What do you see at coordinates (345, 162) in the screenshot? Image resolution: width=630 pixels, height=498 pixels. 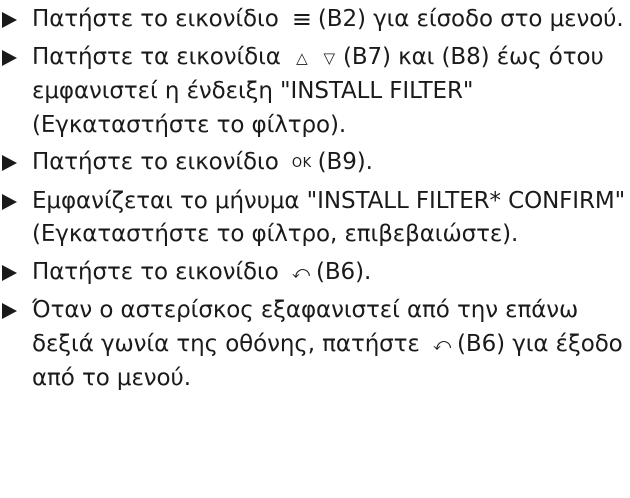 I see `step-text: (B9).` at bounding box center [345, 162].